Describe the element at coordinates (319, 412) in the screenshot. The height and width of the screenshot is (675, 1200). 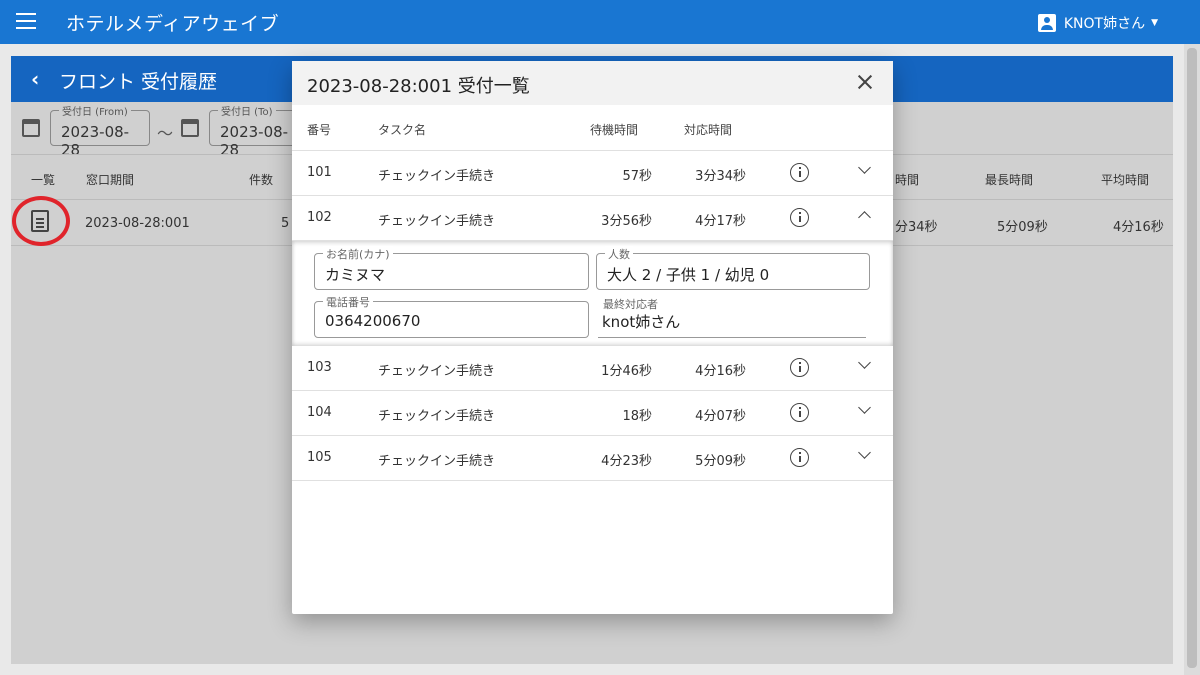
I see `row-number: 104` at that location.